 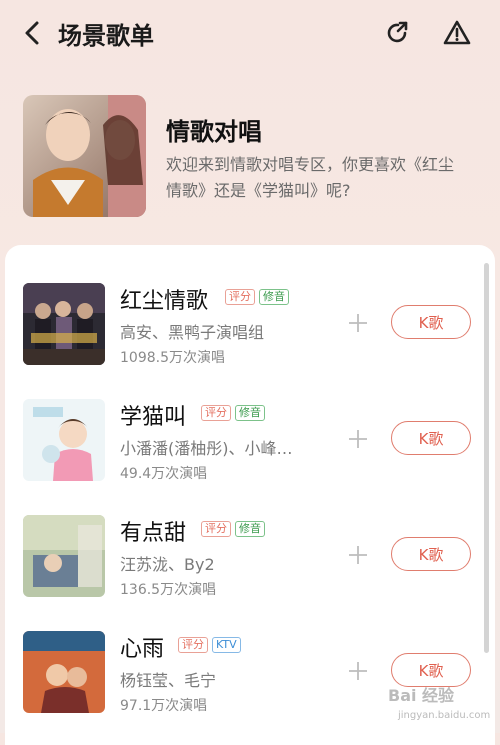 What do you see at coordinates (245, 565) in the screenshot?
I see `list-item: 有点甜 评分 修音 汪苏泷、By2 136.5万次演唱 K歌` at bounding box center [245, 565].